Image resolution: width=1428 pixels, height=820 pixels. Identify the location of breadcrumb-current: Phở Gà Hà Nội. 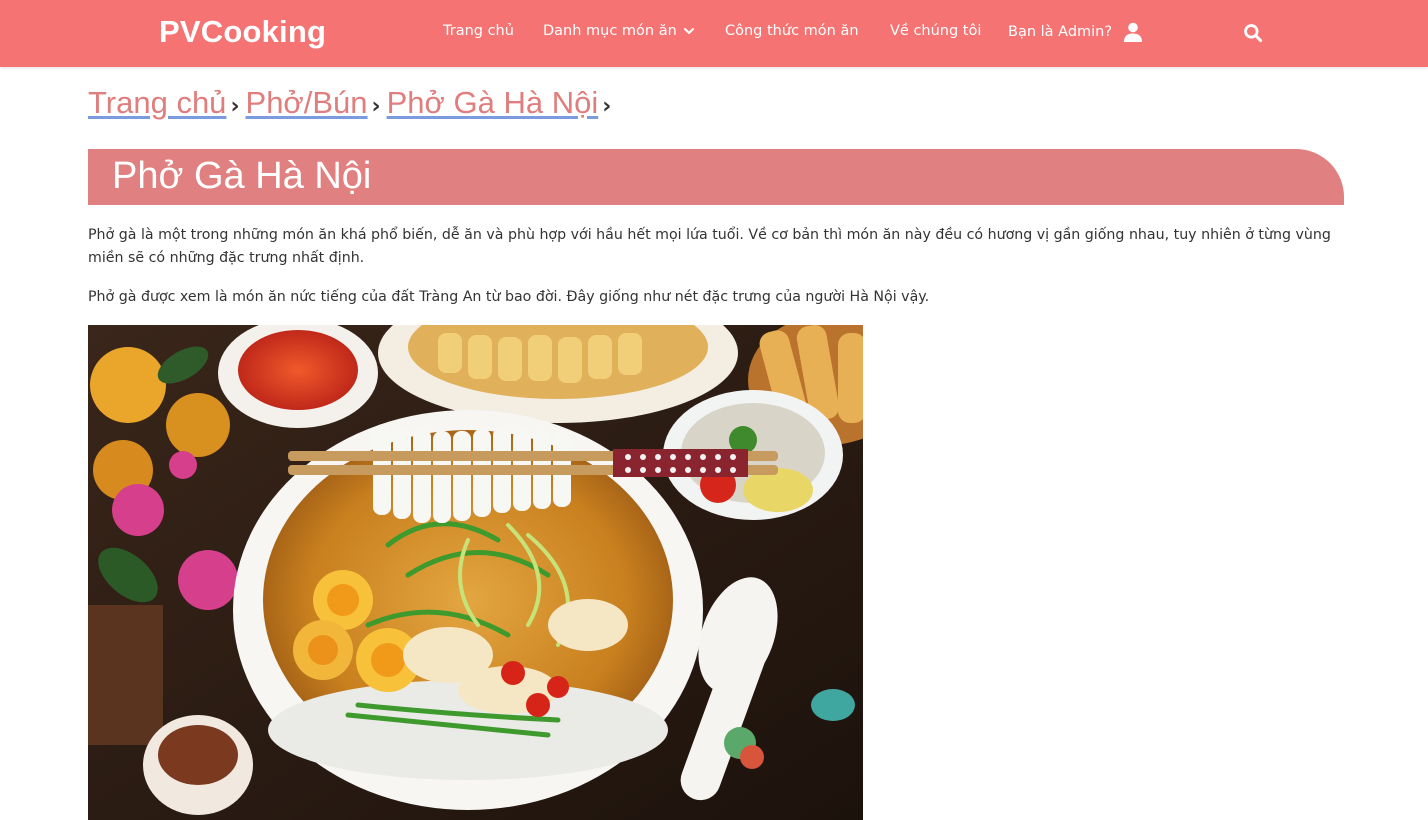
(493, 103).